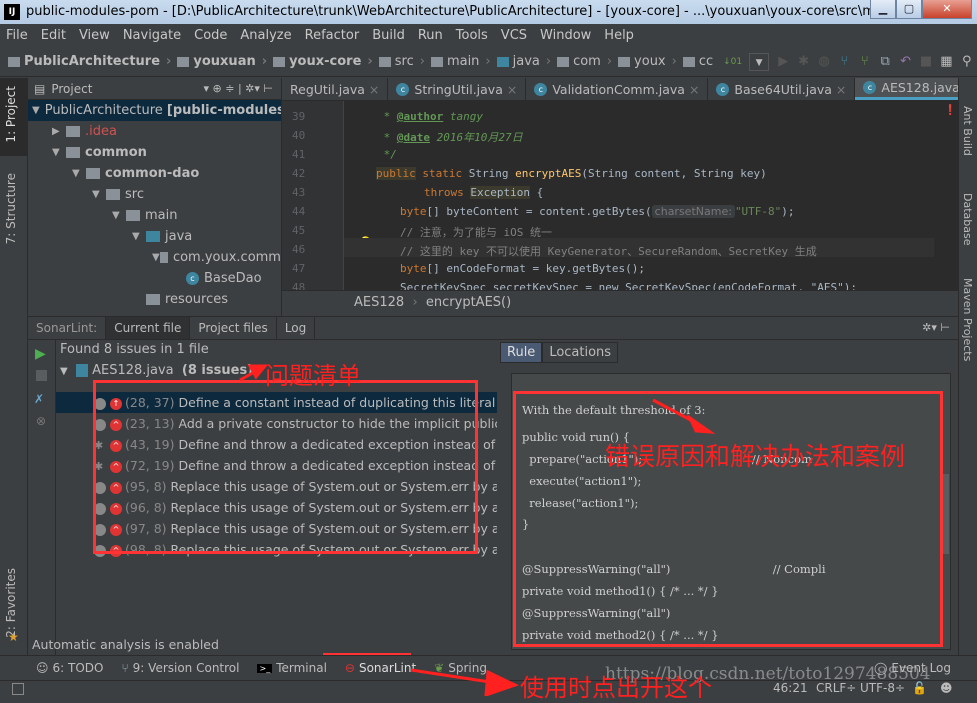 This screenshot has height=703, width=977. I want to click on annotation-usage: 使用时点出开这个, so click(616, 688).